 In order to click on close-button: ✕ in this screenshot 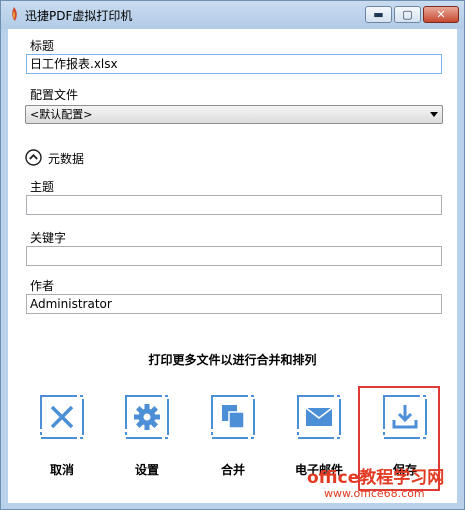, I will do `click(441, 14)`.